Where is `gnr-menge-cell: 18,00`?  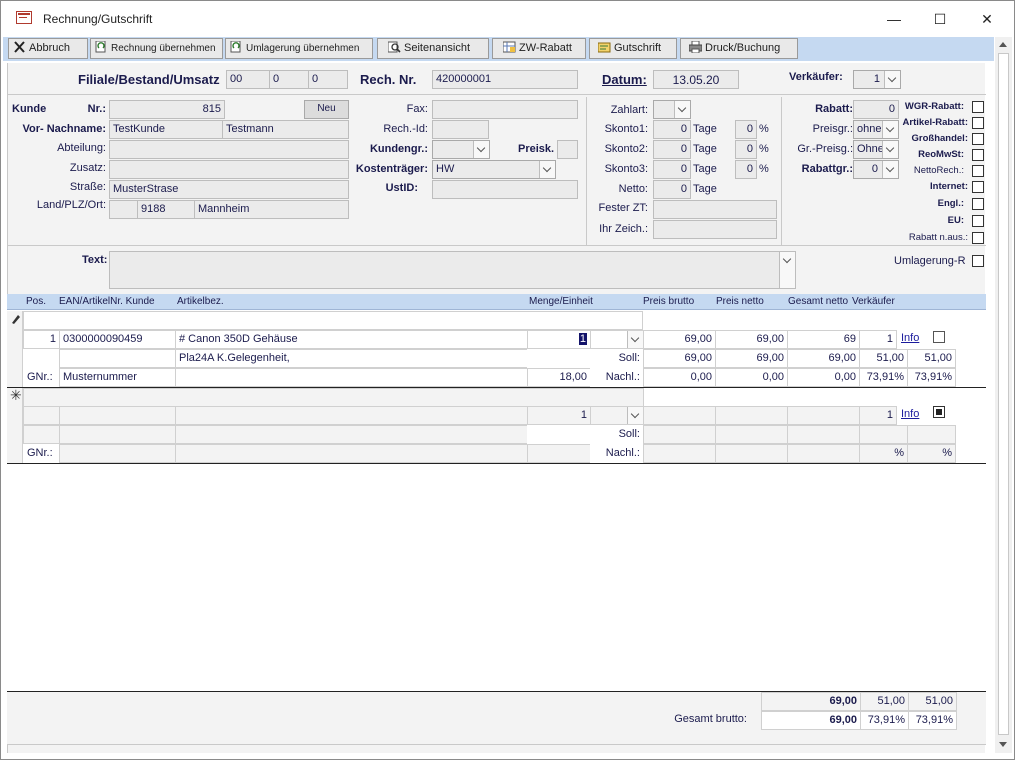 gnr-menge-cell: 18,00 is located at coordinates (559, 377).